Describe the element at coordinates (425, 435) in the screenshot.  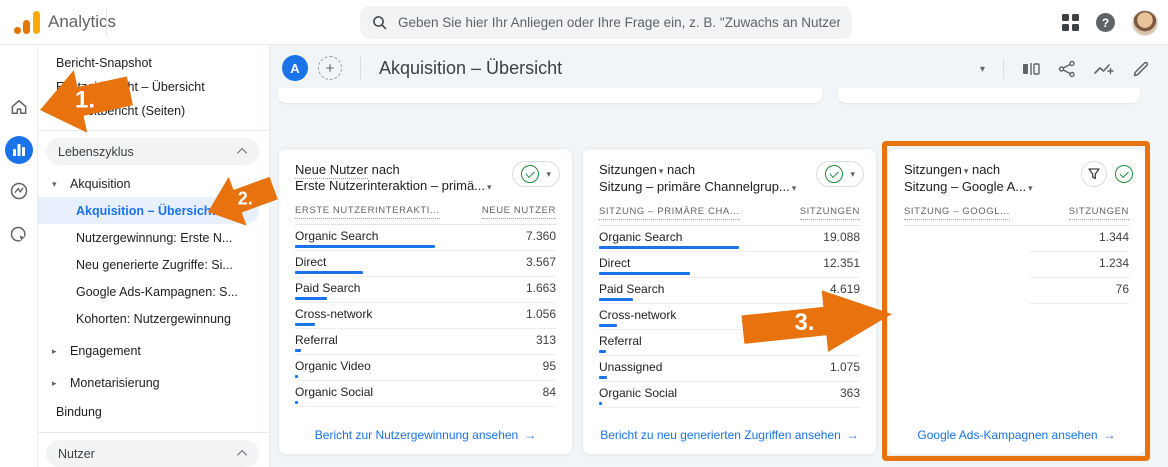
I see `card-footer-link: Bericht zur Nutzergewinnung ansehen →` at that location.